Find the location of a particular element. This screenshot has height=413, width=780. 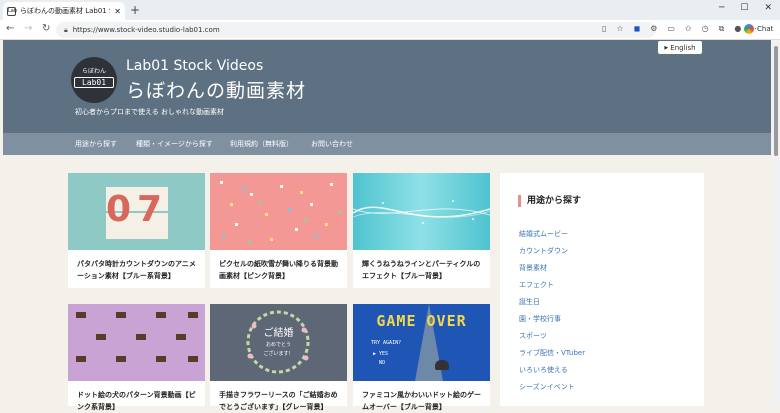

sidebar-item-background: 背景素材 is located at coordinates (533, 268).